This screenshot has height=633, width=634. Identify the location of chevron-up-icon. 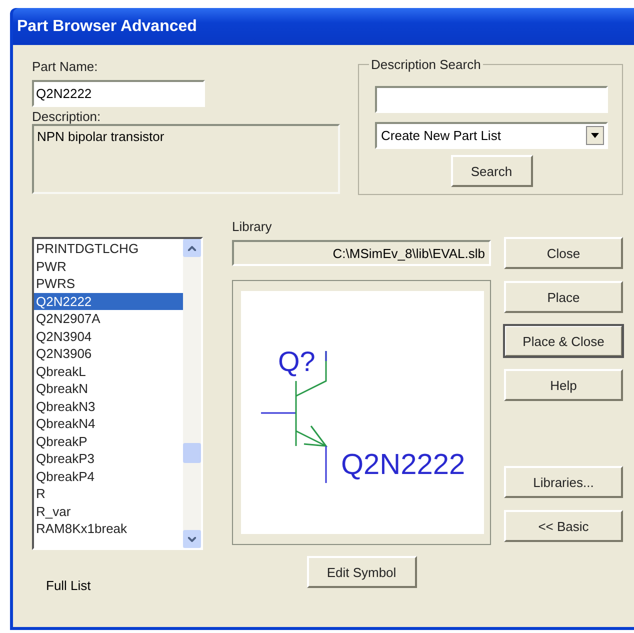
(192, 248).